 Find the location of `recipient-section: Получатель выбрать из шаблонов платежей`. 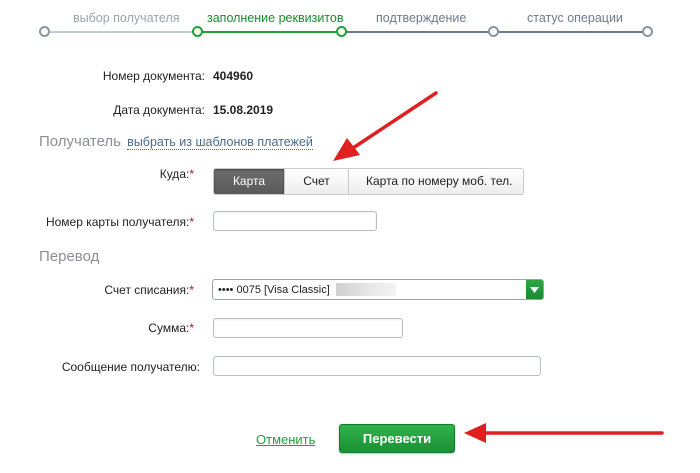

recipient-section: Получатель выбрать из шаблонов платежей is located at coordinates (176, 141).